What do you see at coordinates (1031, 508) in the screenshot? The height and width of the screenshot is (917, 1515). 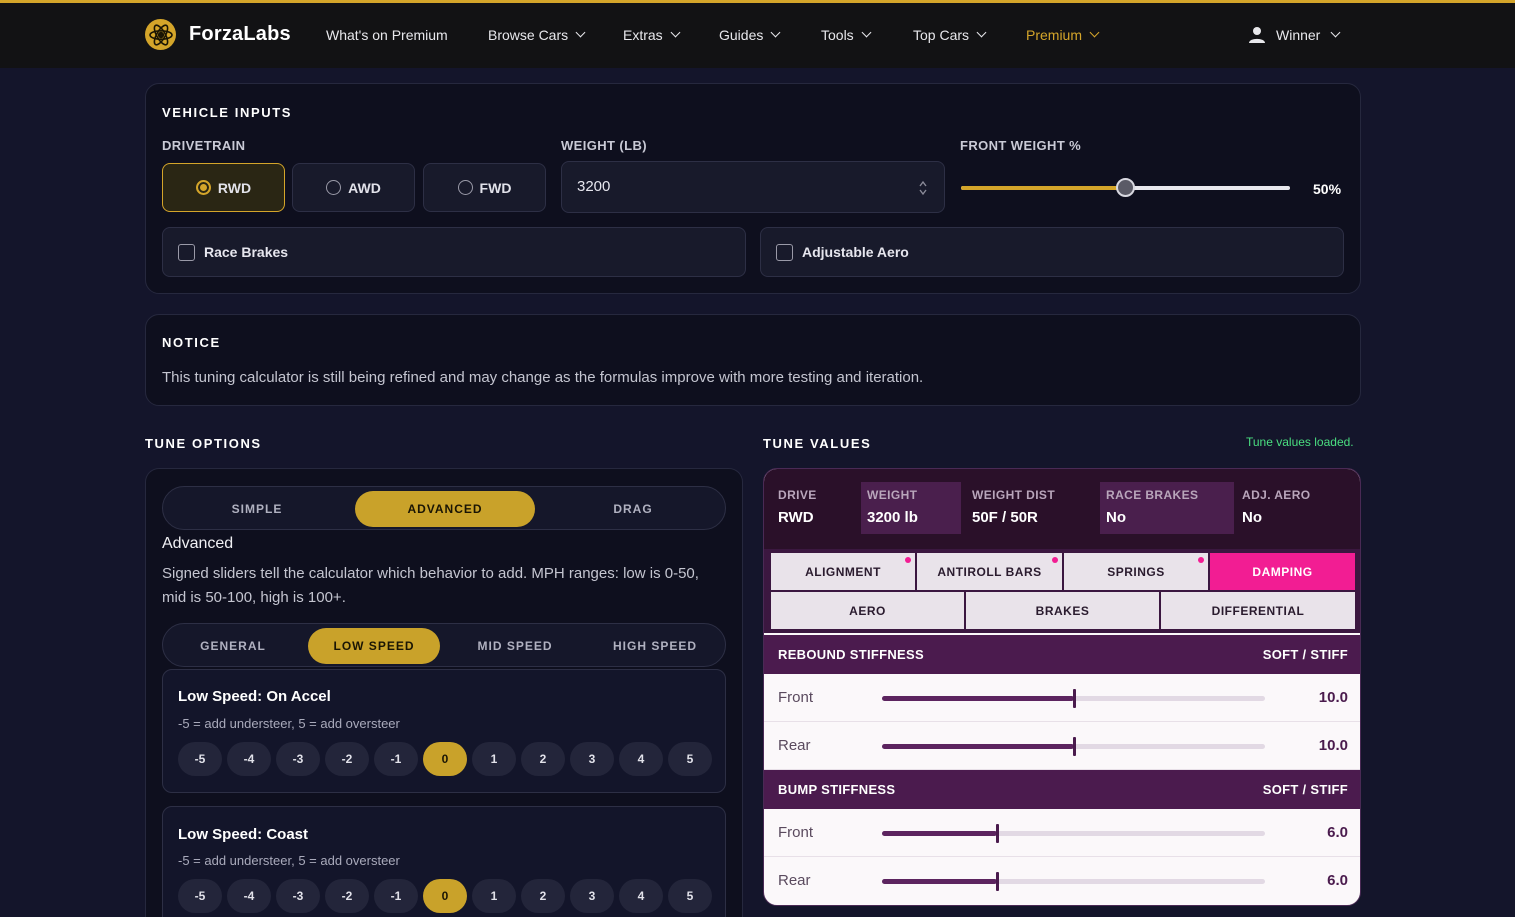 I see `summary-weight-dist: WEIGHT DIST 50F / 50R` at bounding box center [1031, 508].